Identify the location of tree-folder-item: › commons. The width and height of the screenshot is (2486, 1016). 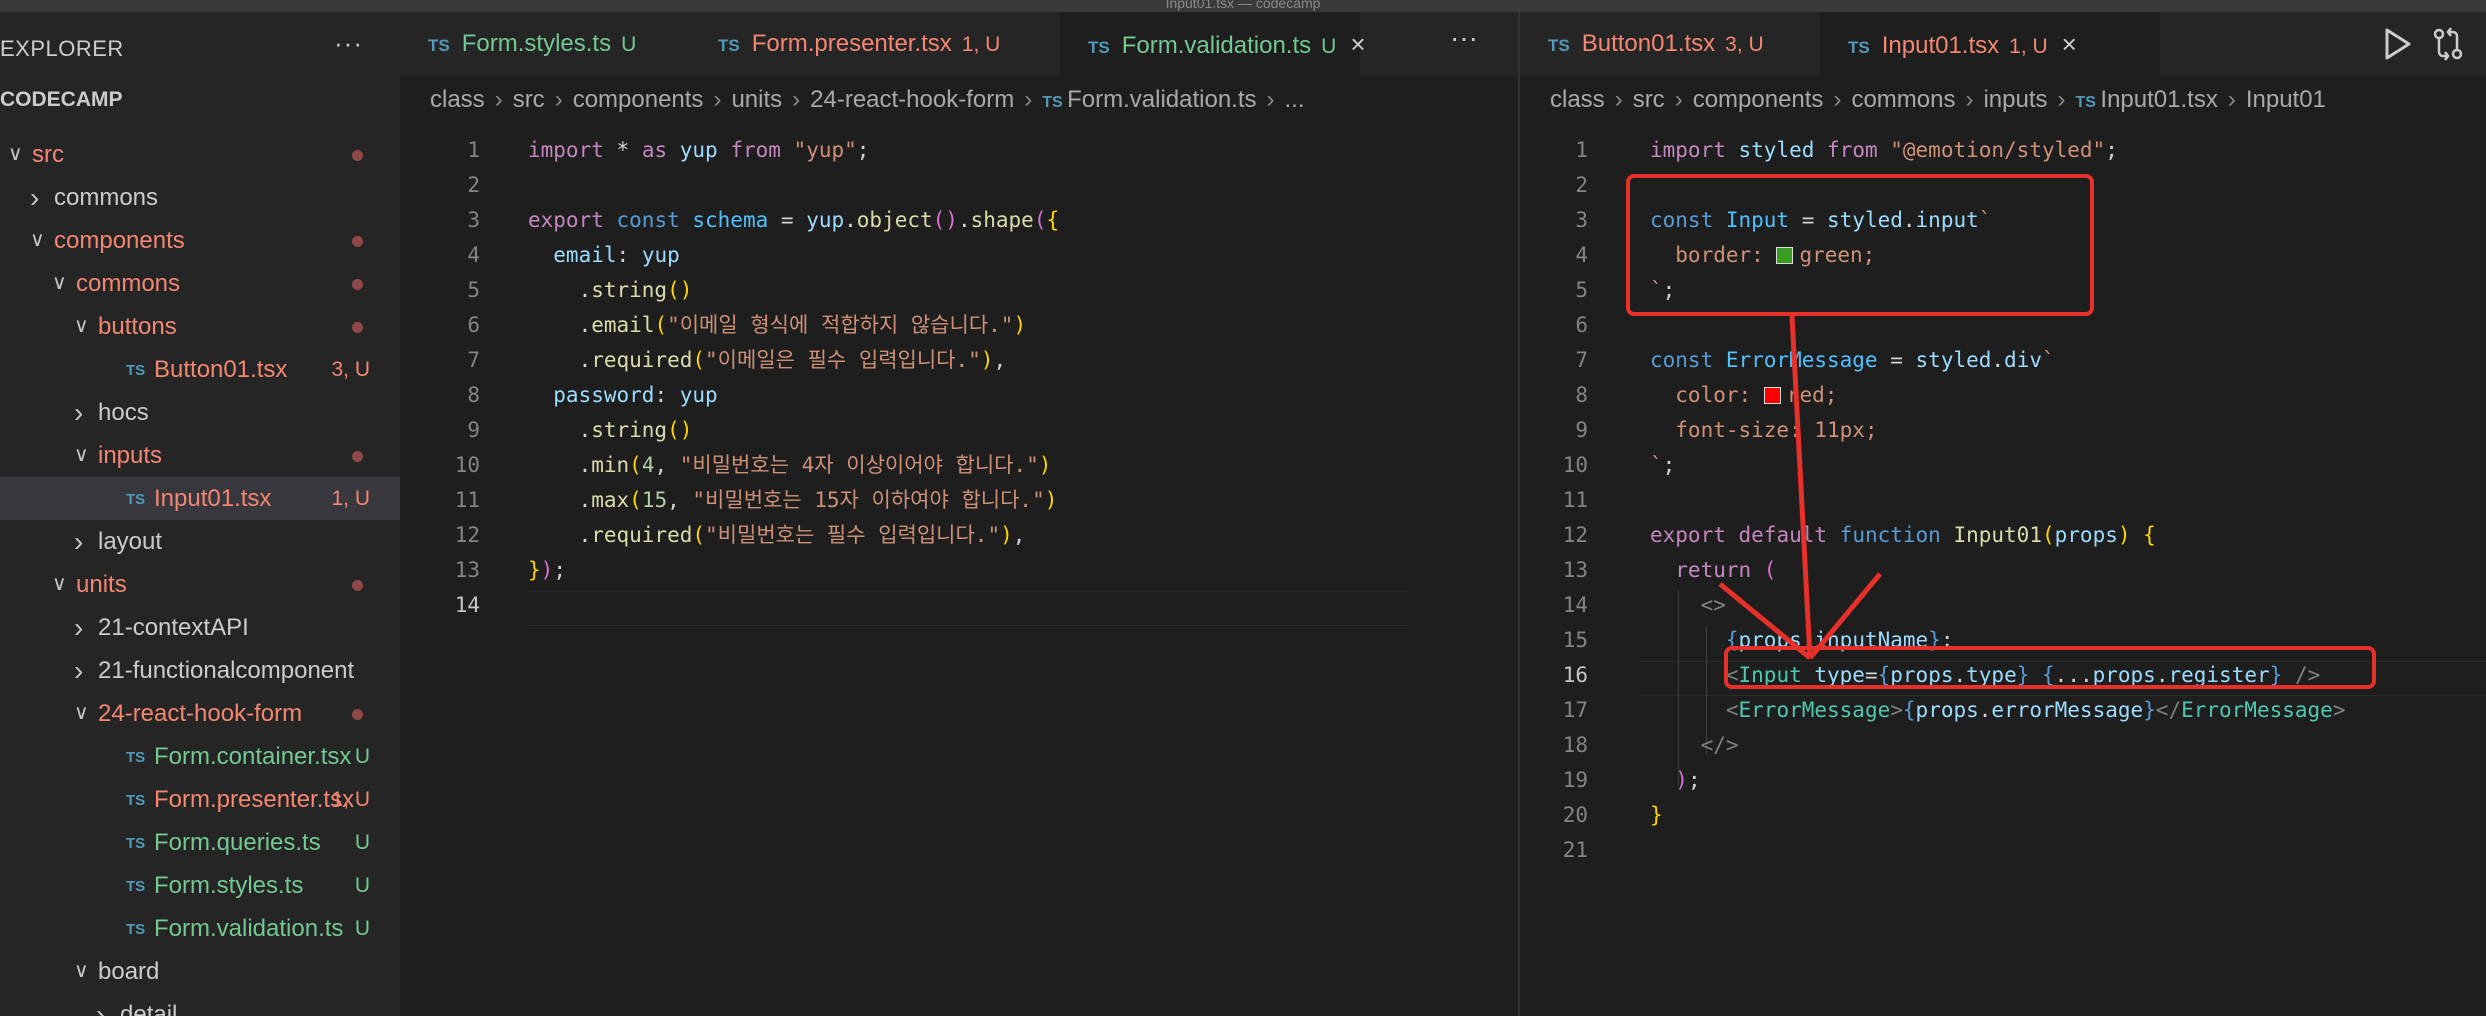
(200, 197).